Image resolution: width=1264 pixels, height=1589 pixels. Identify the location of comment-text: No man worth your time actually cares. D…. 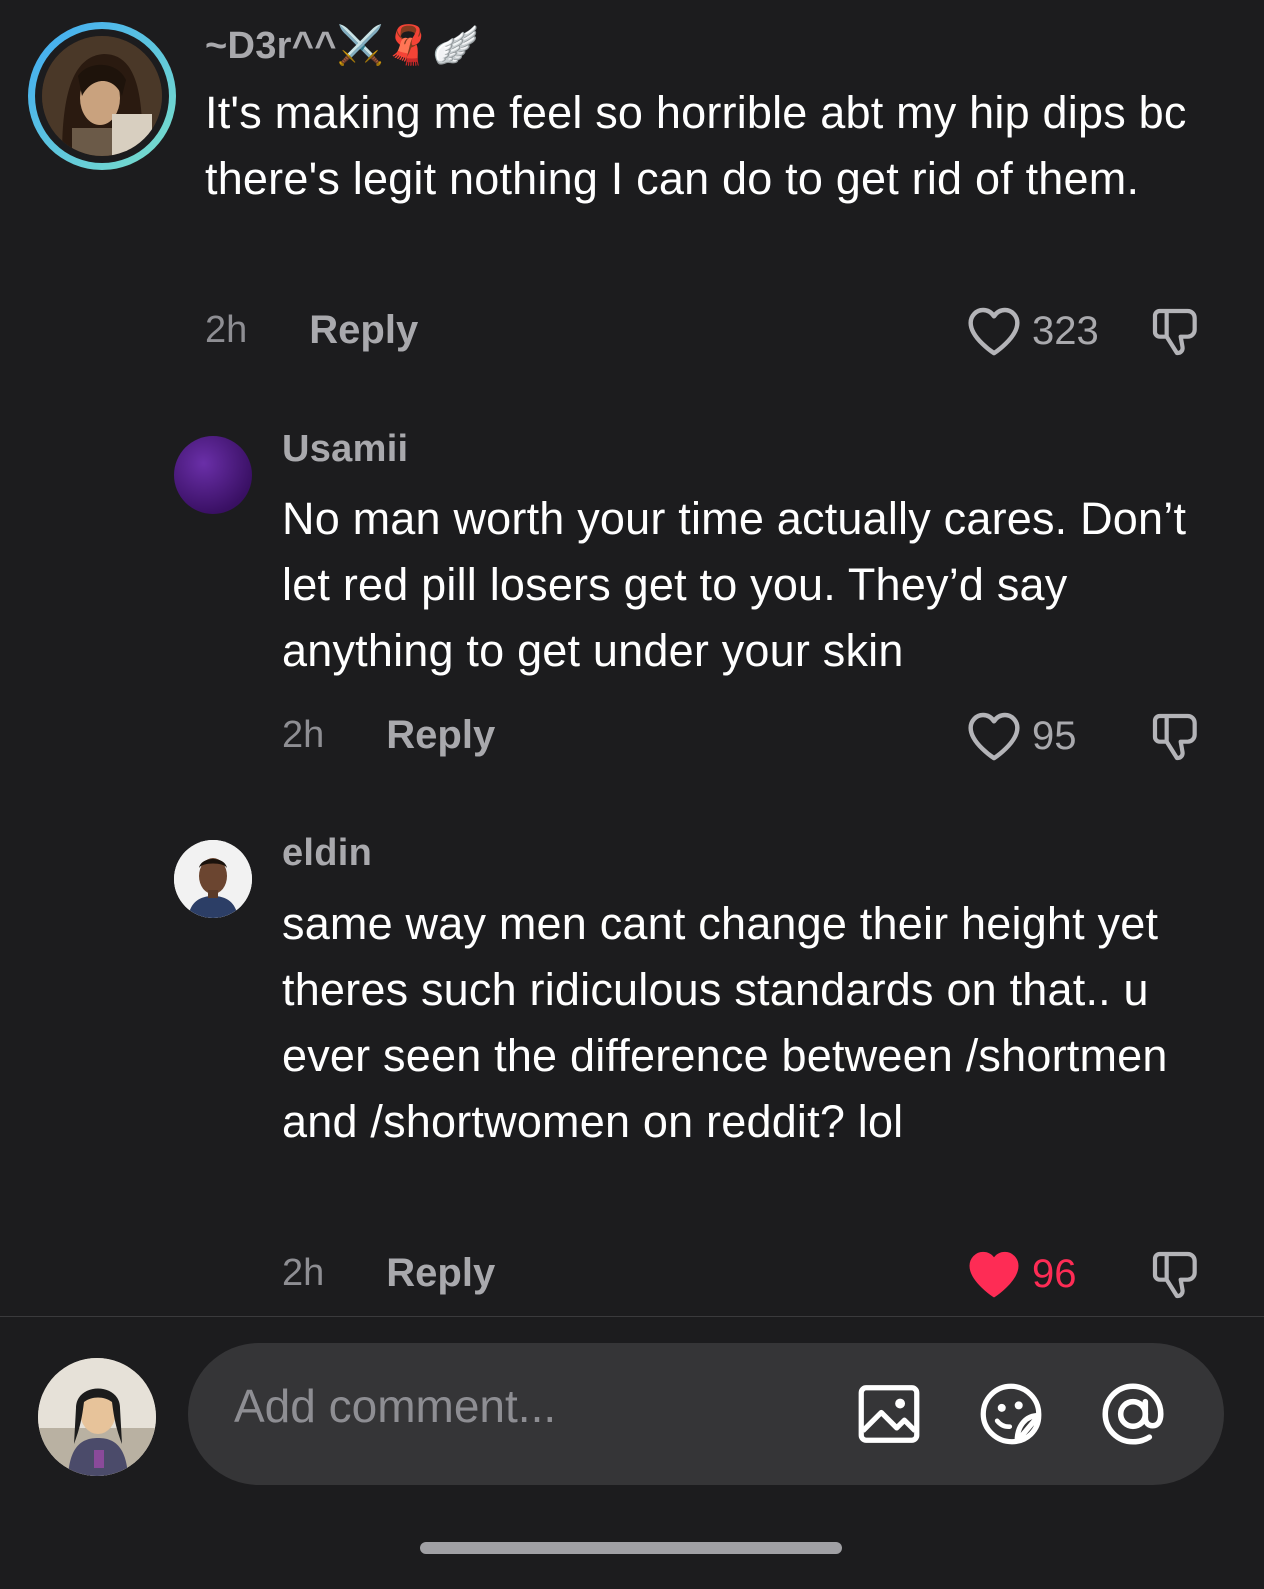
(734, 584).